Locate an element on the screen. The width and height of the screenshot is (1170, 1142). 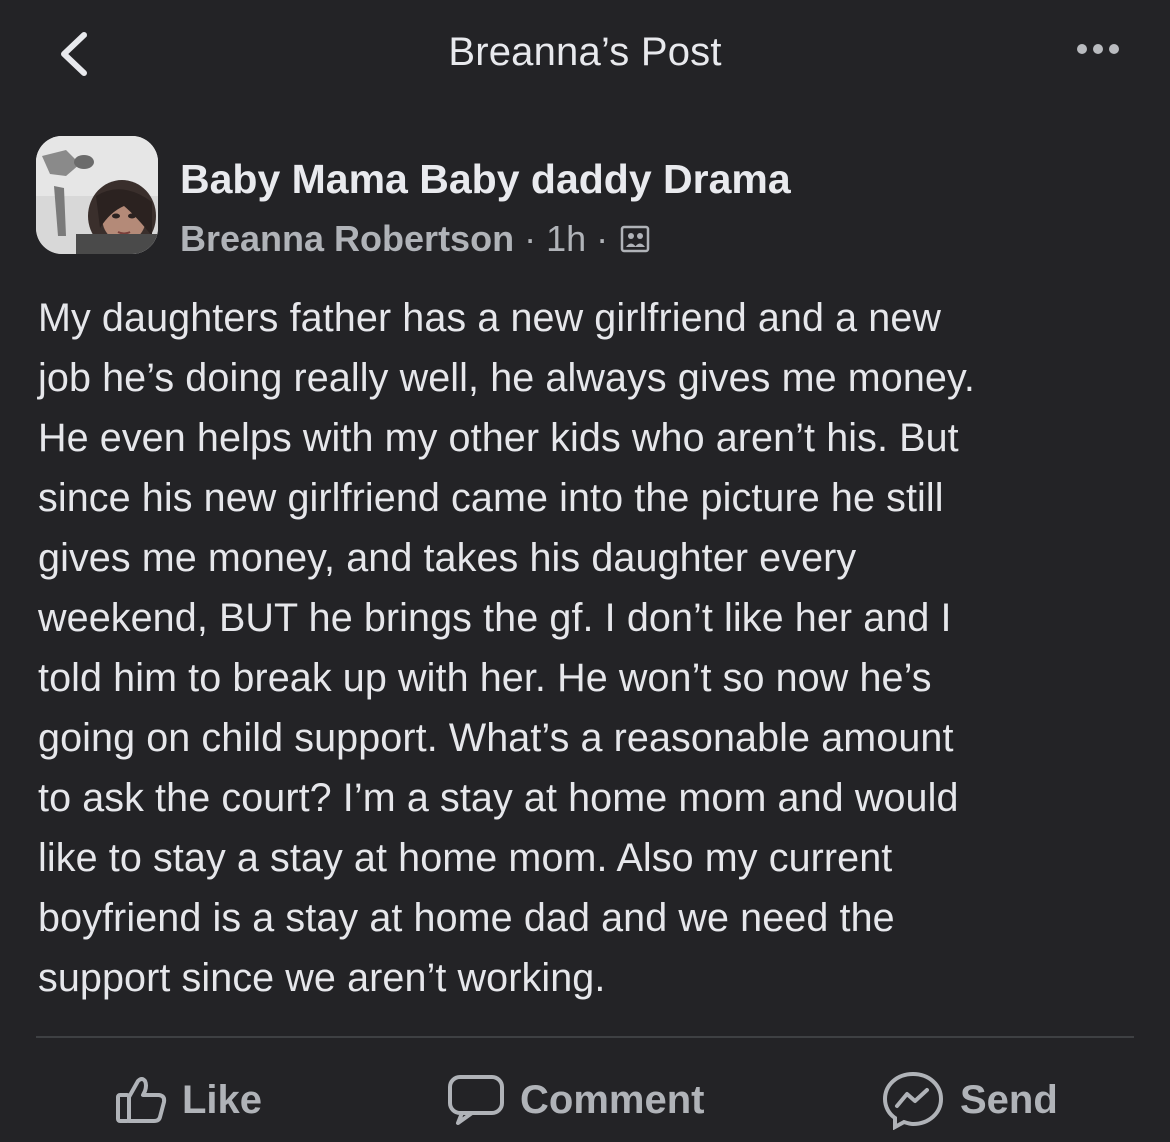
like-label: Like is located at coordinates (222, 1099).